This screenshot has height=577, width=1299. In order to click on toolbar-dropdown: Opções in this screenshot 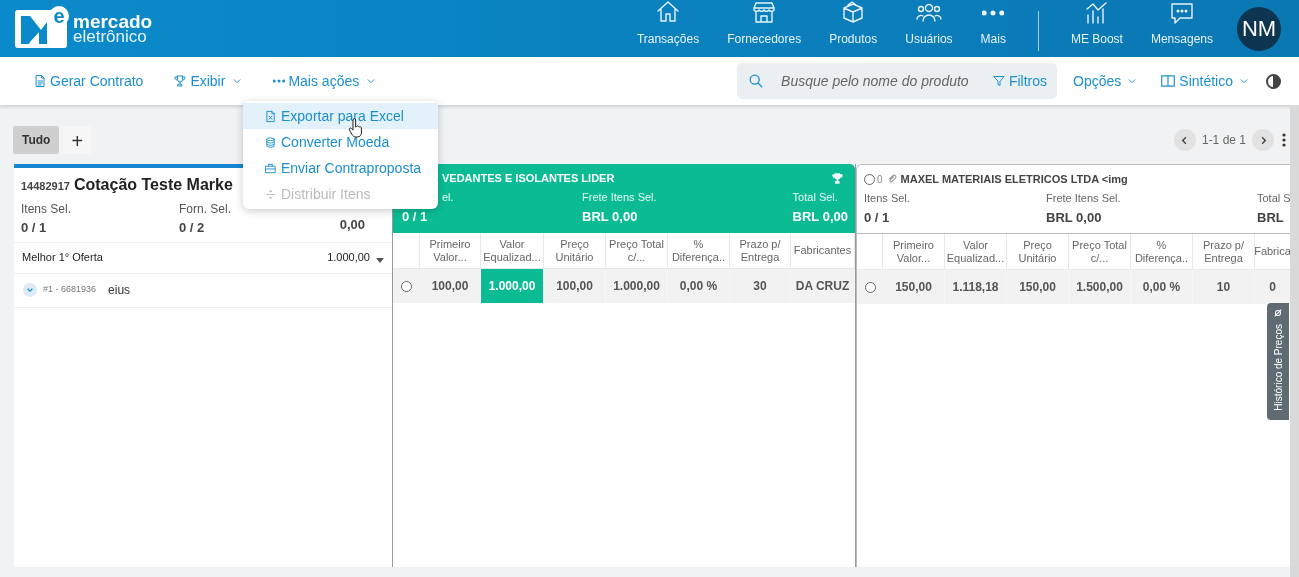, I will do `click(1106, 81)`.